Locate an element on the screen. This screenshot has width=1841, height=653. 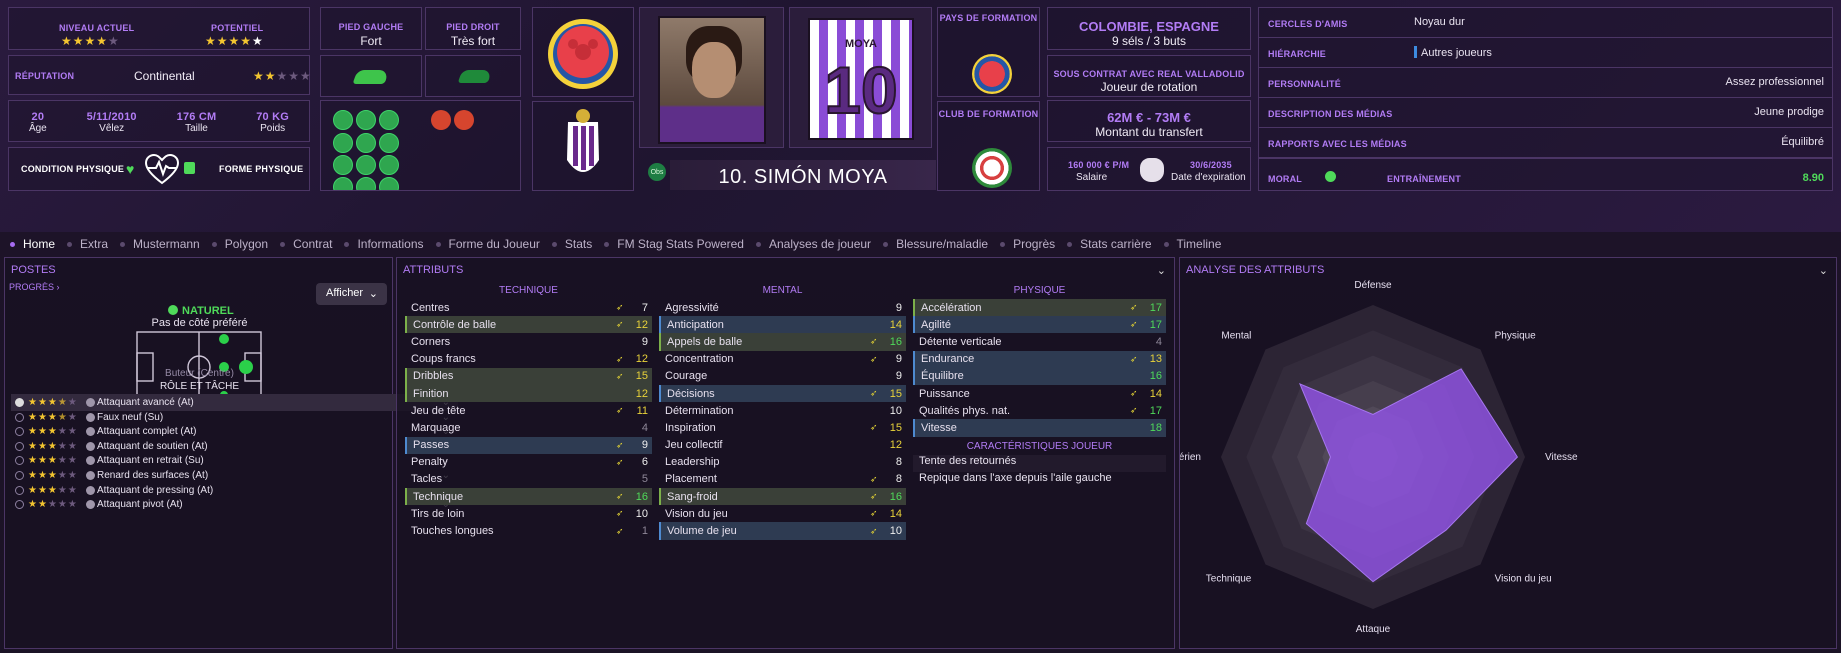
trait-star-icon is located at coordinates (389, 120).